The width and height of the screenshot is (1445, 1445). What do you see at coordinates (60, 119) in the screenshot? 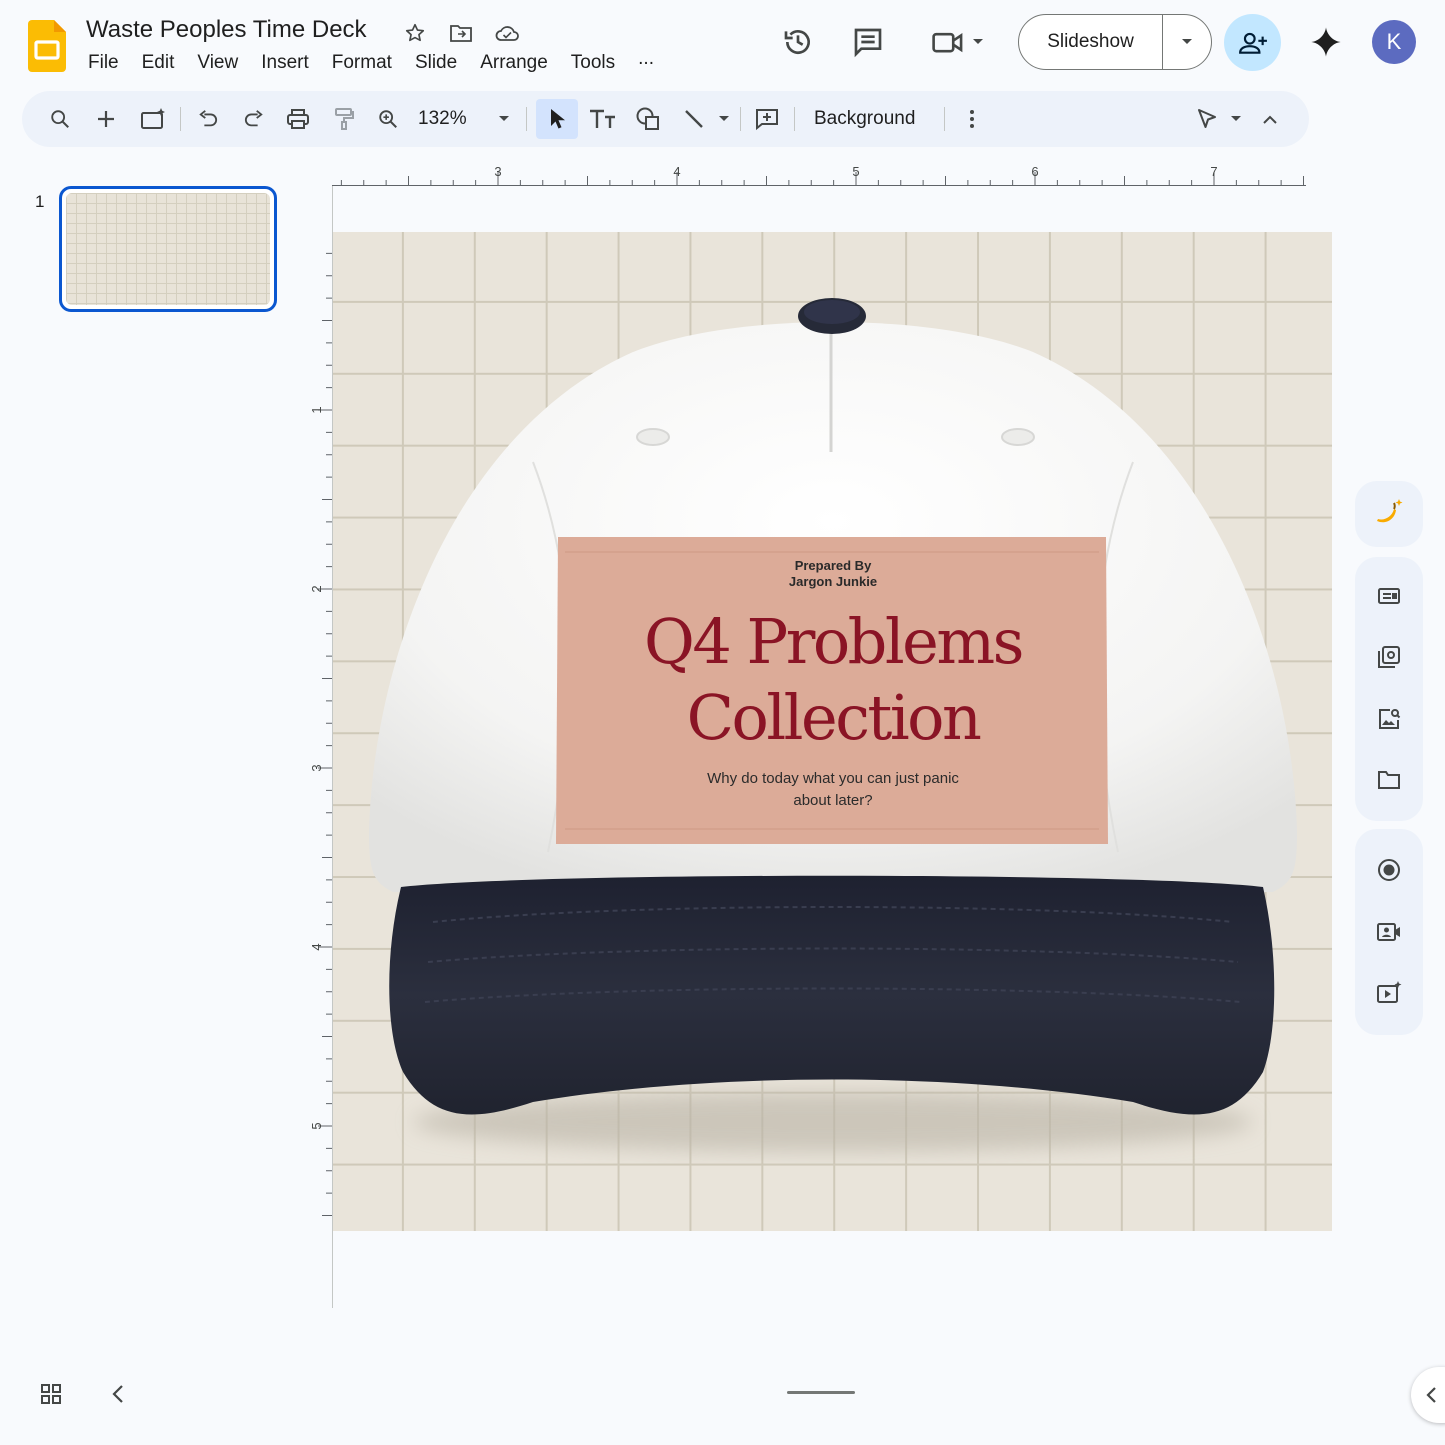
I see `search-menus-icon` at bounding box center [60, 119].